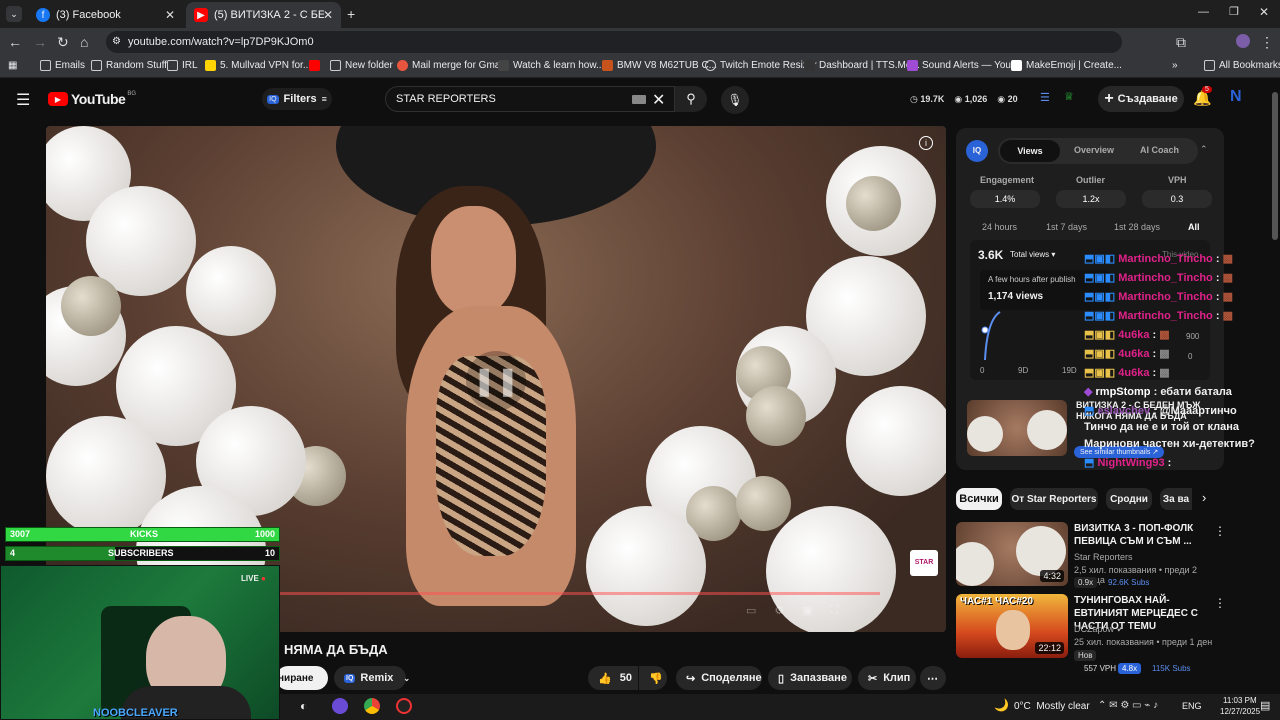  I want to click on category-chip-channel: От Star Reporters, so click(1054, 499).